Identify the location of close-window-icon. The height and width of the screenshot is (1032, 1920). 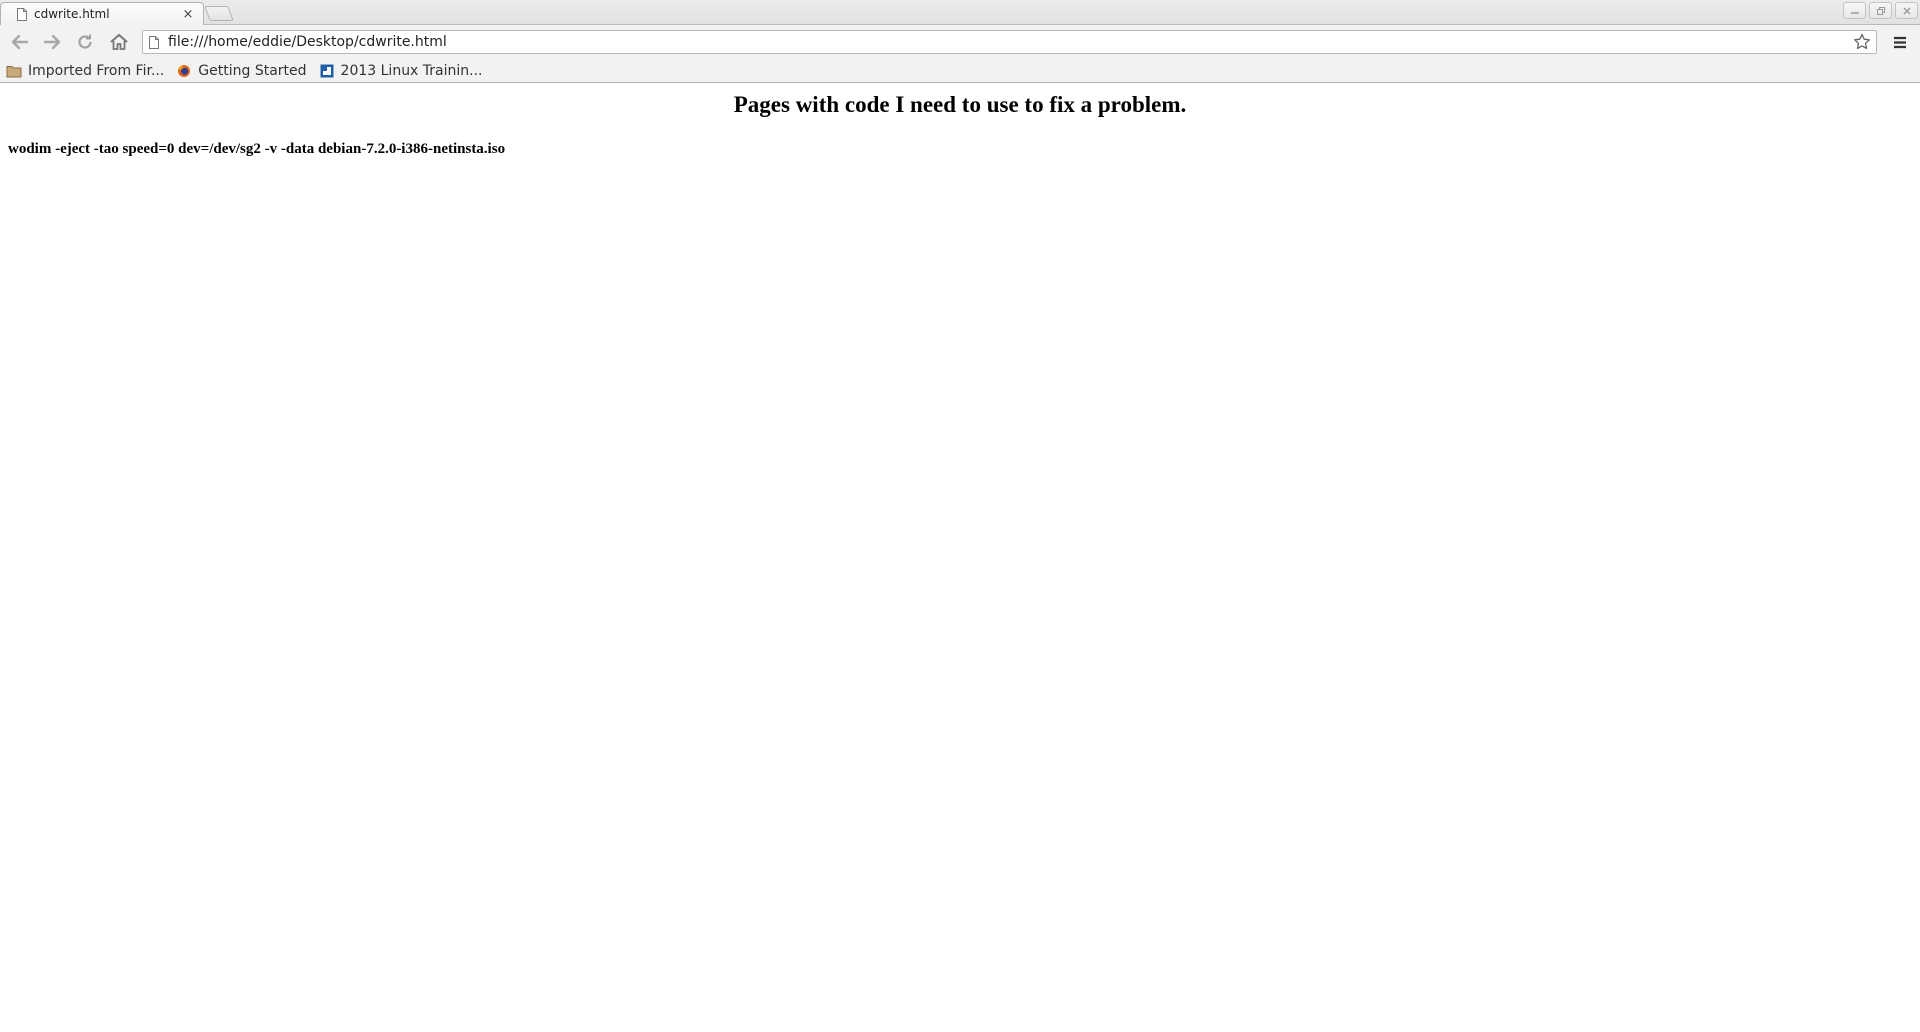
(1906, 10).